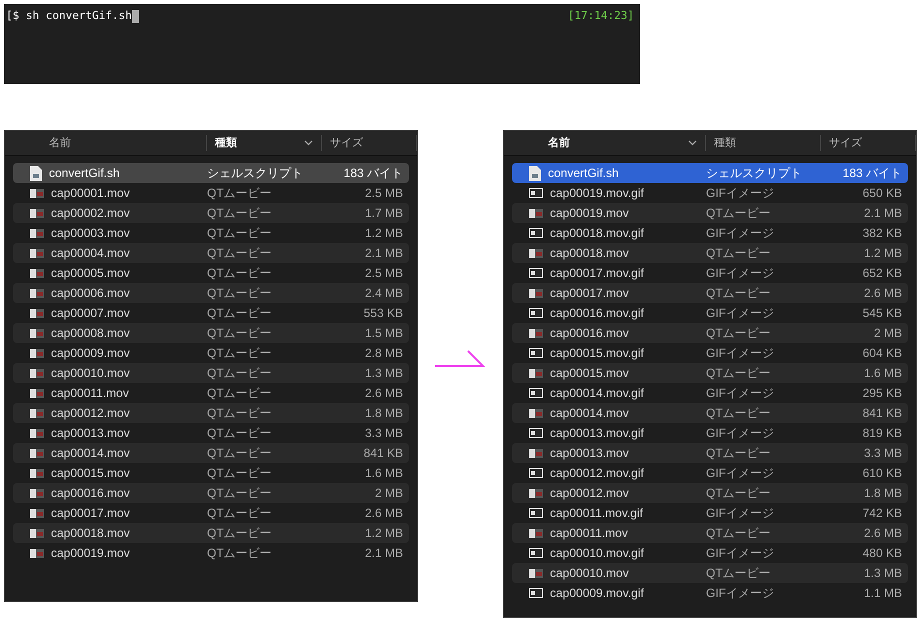 This screenshot has width=917, height=618. I want to click on file-name: cap00012.mov, so click(589, 493).